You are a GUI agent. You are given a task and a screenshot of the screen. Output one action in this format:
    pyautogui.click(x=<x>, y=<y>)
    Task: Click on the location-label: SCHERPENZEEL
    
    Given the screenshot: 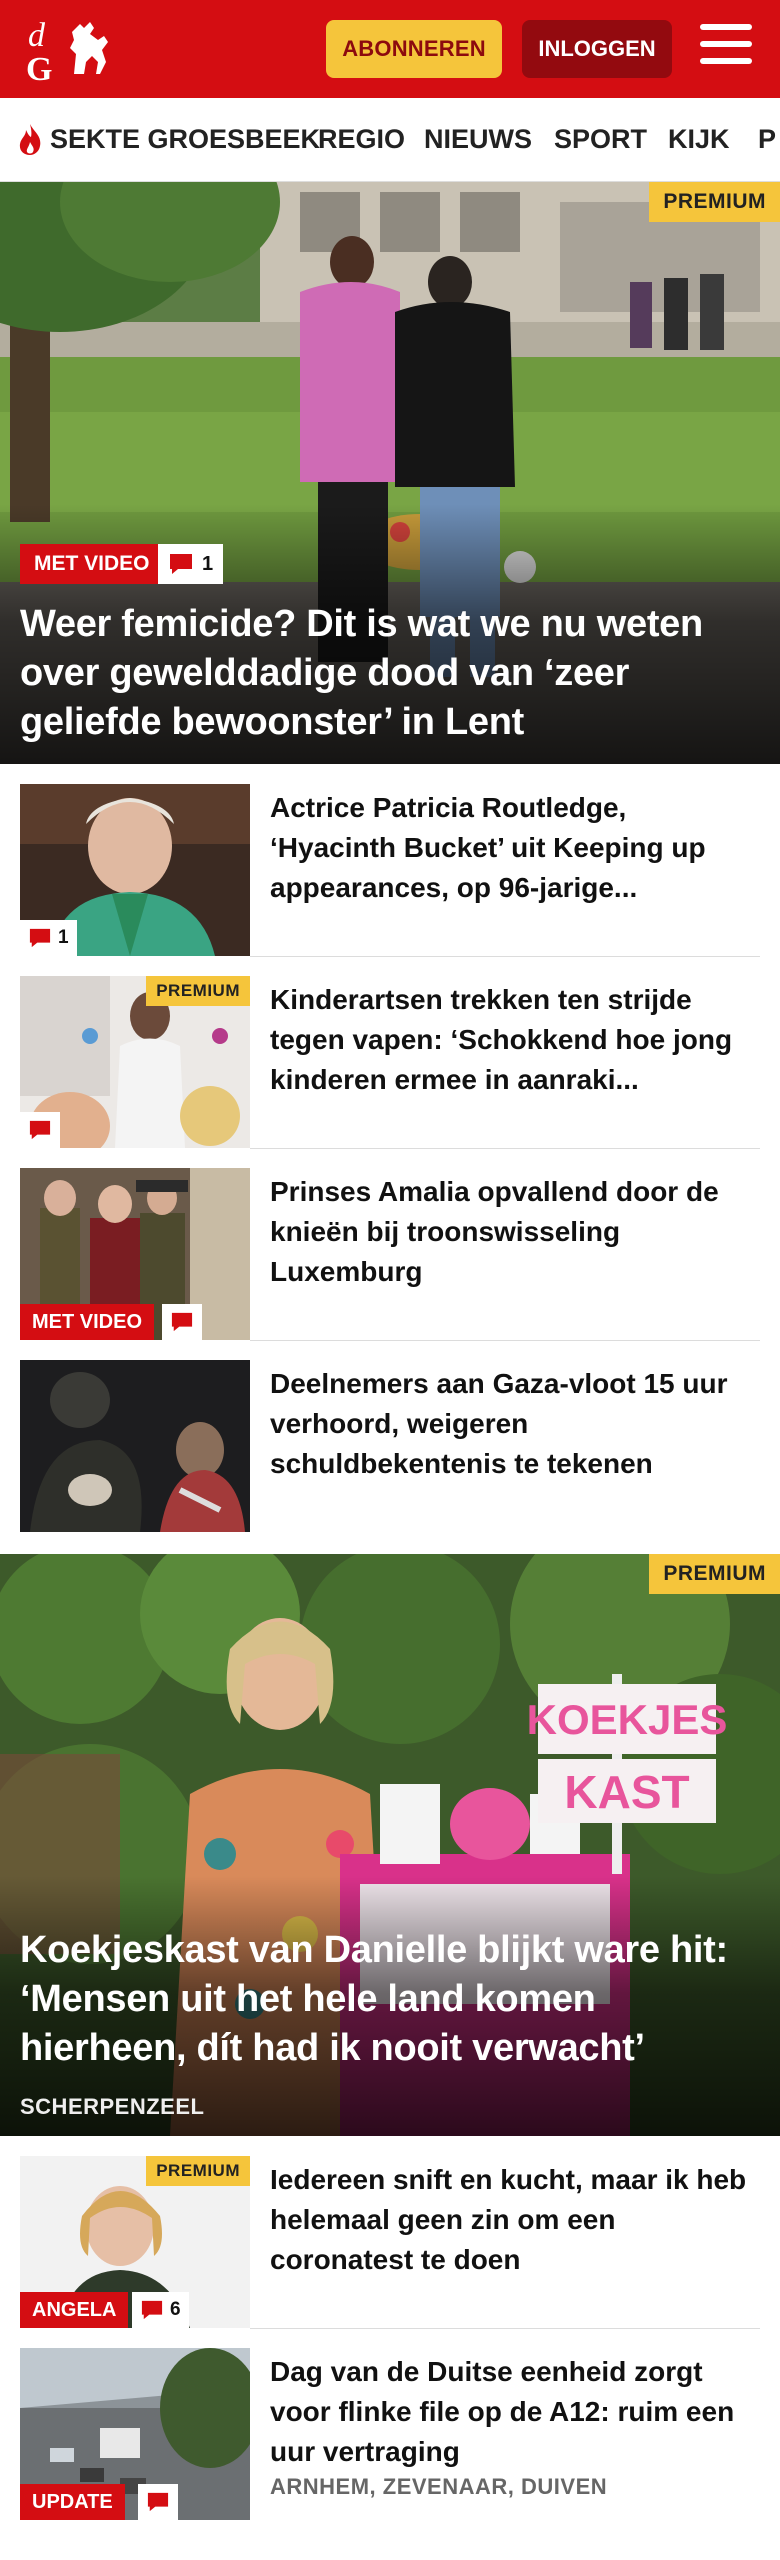 What is the action you would take?
    pyautogui.click(x=112, y=2106)
    